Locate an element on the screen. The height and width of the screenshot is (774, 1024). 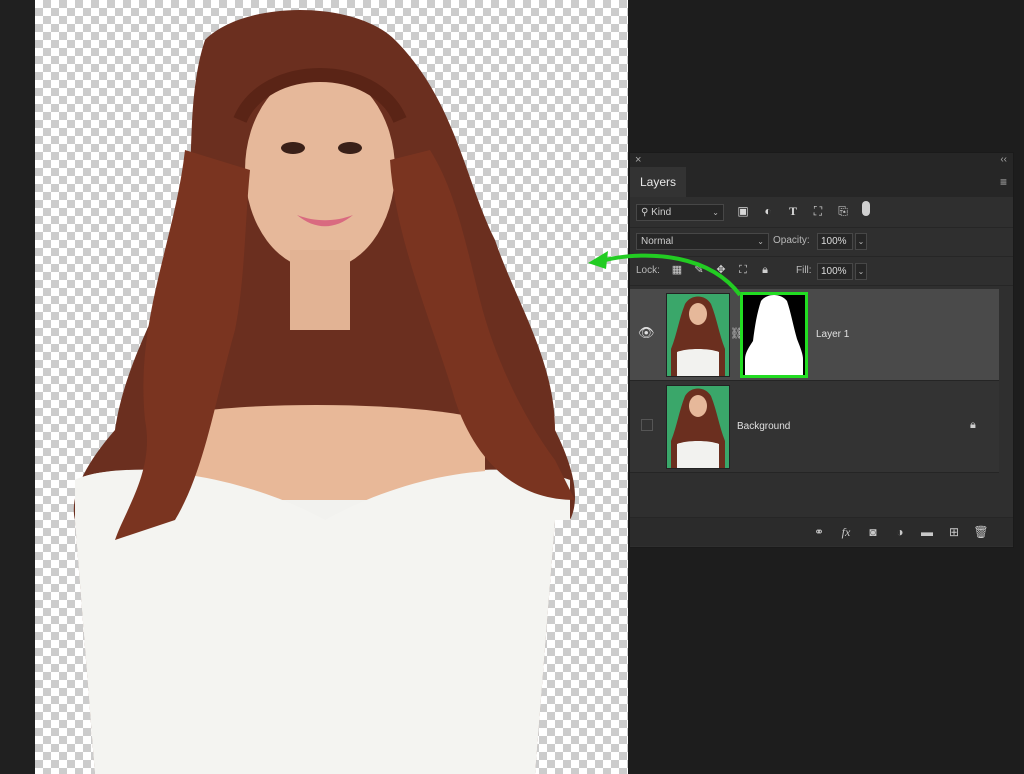
panel-menu-icon: ≡ is located at coordinates (1003, 182).